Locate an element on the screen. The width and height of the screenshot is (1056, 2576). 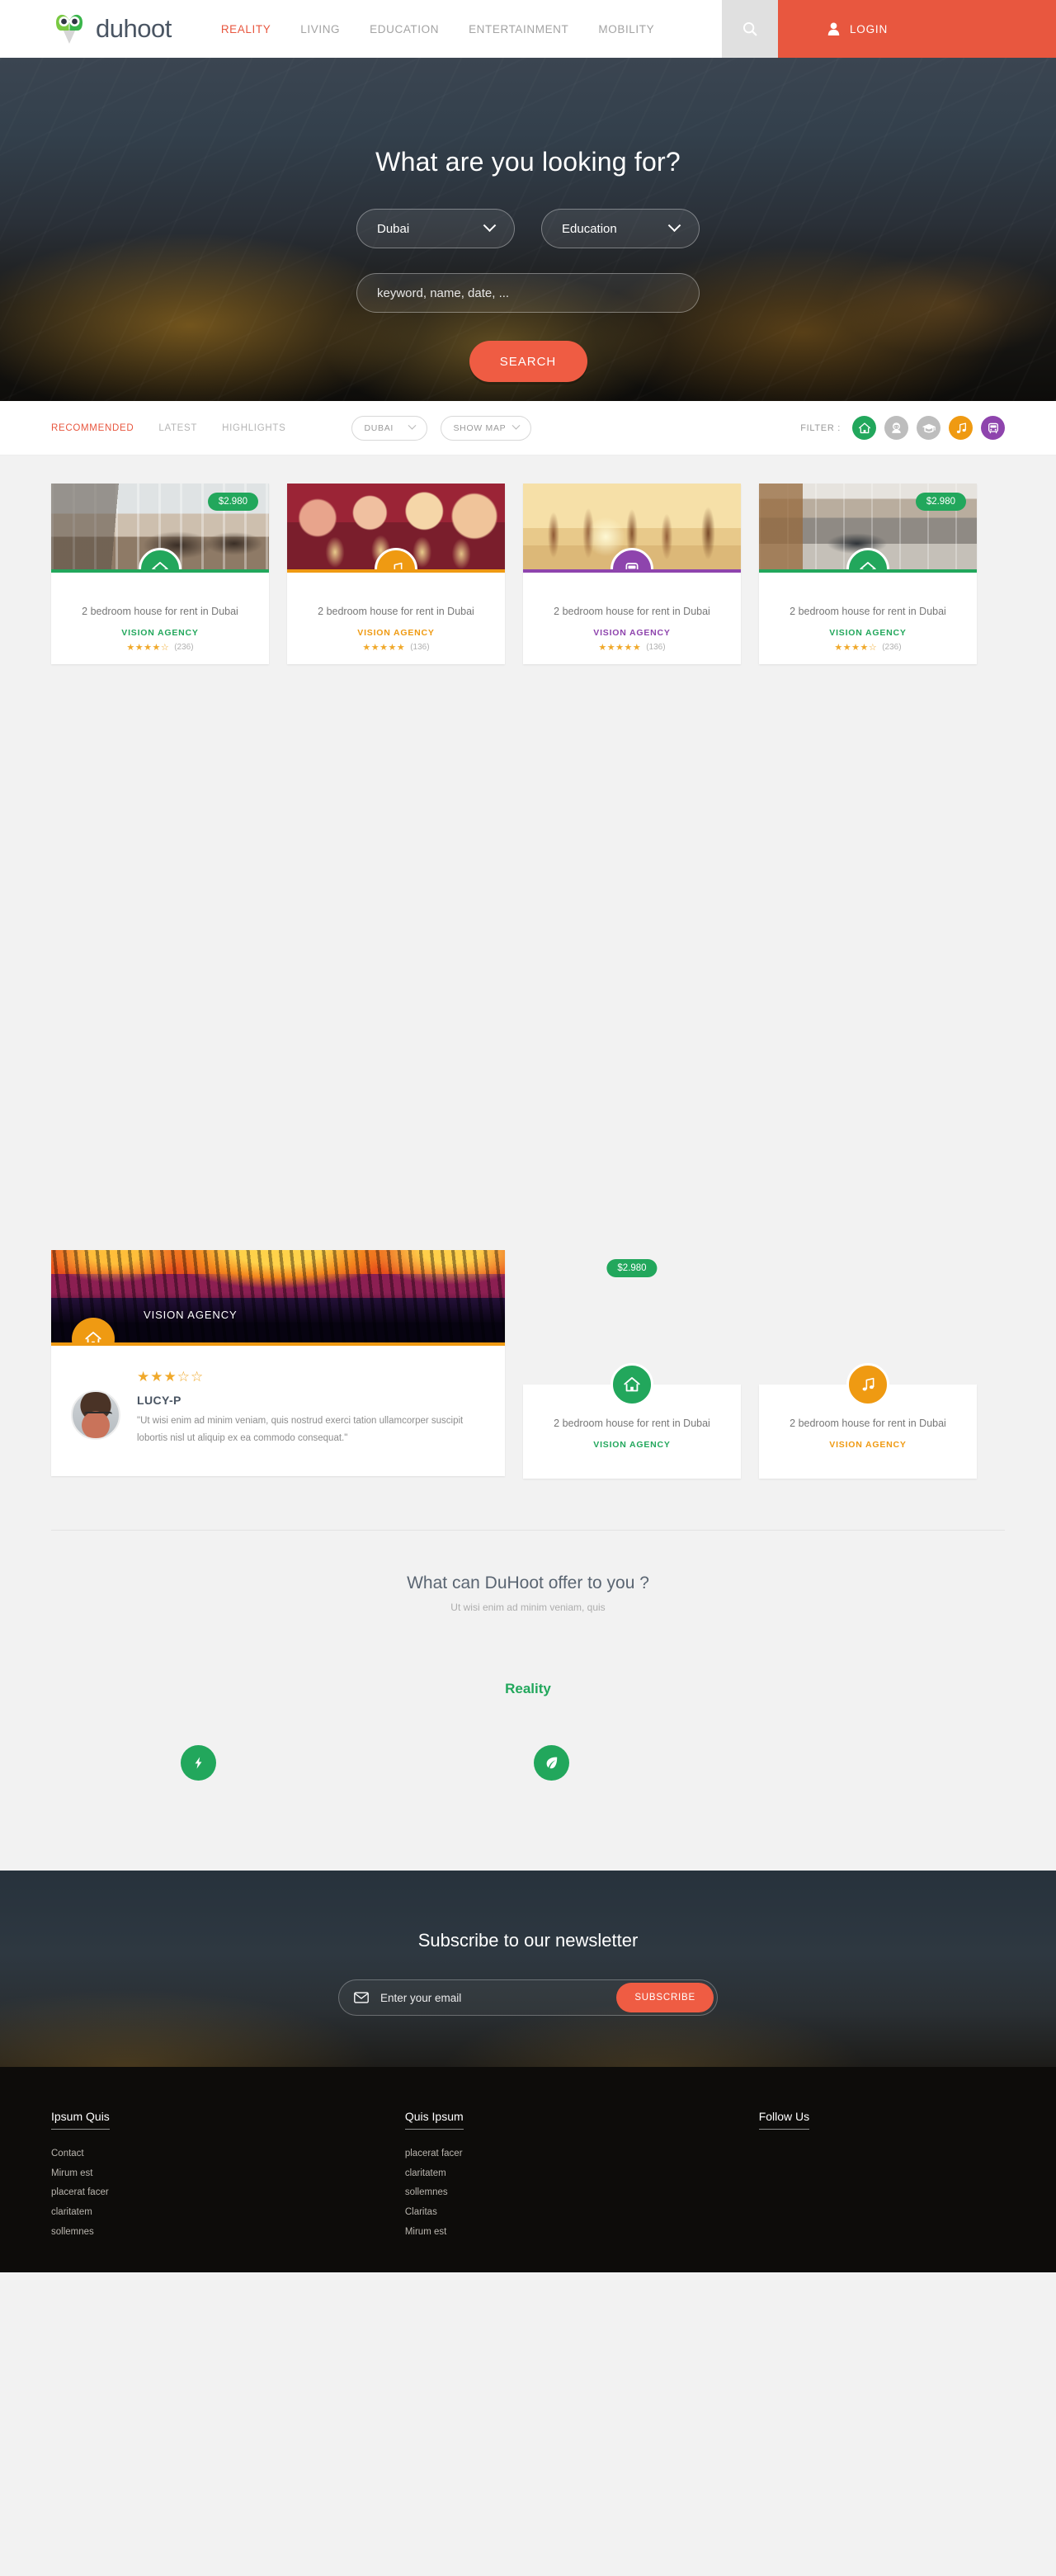
nav-item-entertainment: ENTERTAINMENT is located at coordinates (518, 29).